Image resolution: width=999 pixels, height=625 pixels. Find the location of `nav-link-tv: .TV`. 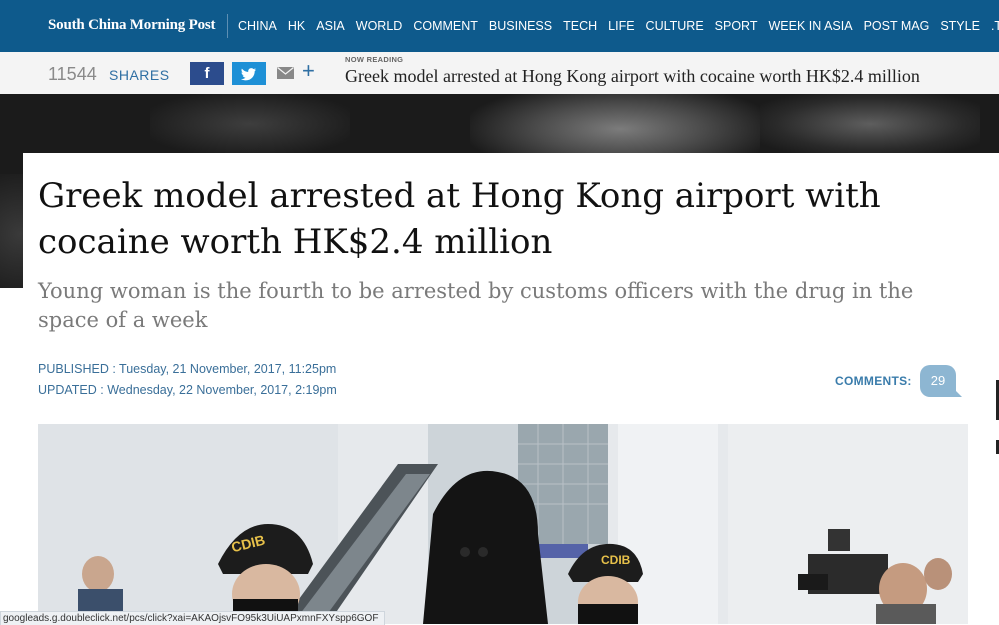

nav-link-tv: .TV is located at coordinates (995, 26).